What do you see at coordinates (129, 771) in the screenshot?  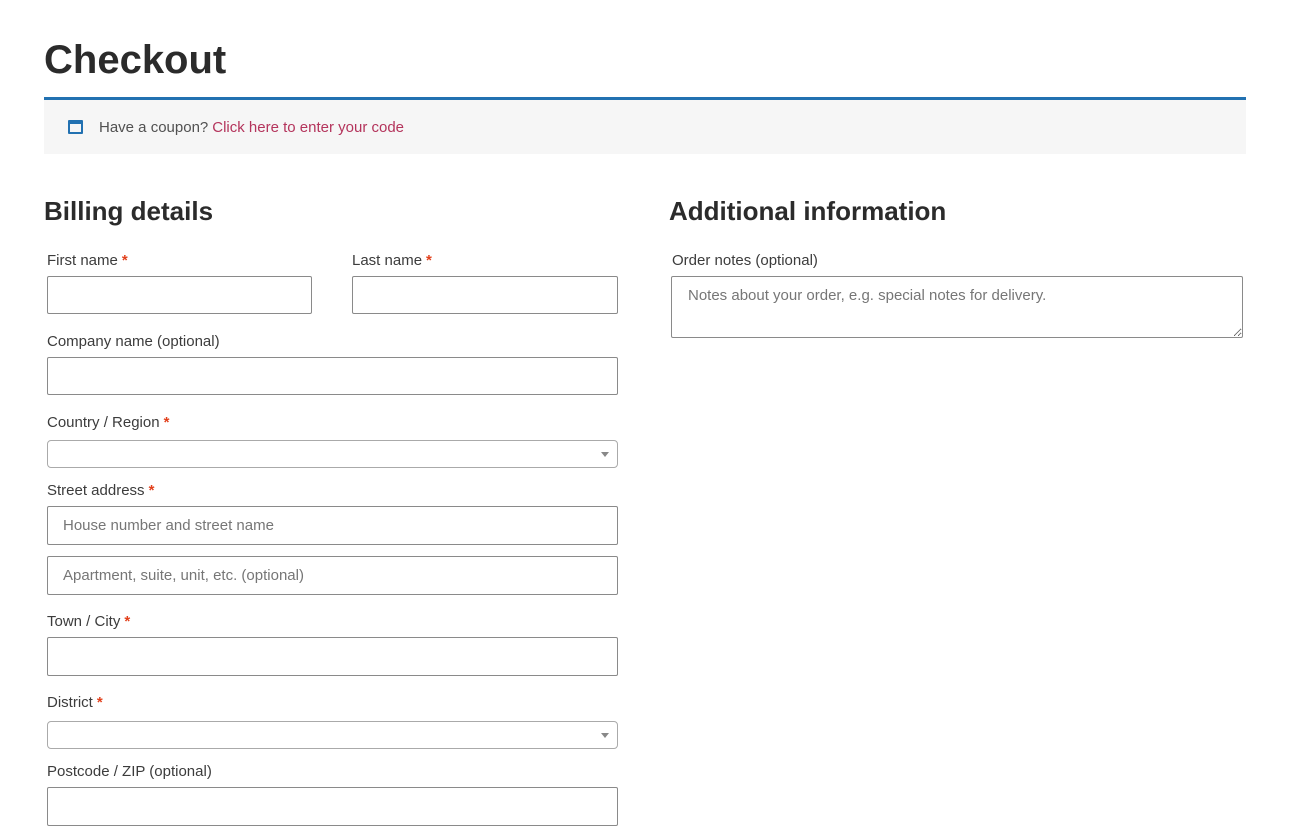 I see `postcode-label: Postcode / ZIP (optional)` at bounding box center [129, 771].